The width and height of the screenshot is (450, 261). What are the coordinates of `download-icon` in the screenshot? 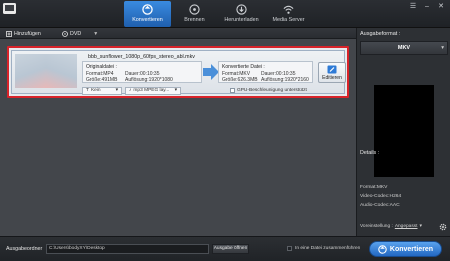 It's located at (241, 9).